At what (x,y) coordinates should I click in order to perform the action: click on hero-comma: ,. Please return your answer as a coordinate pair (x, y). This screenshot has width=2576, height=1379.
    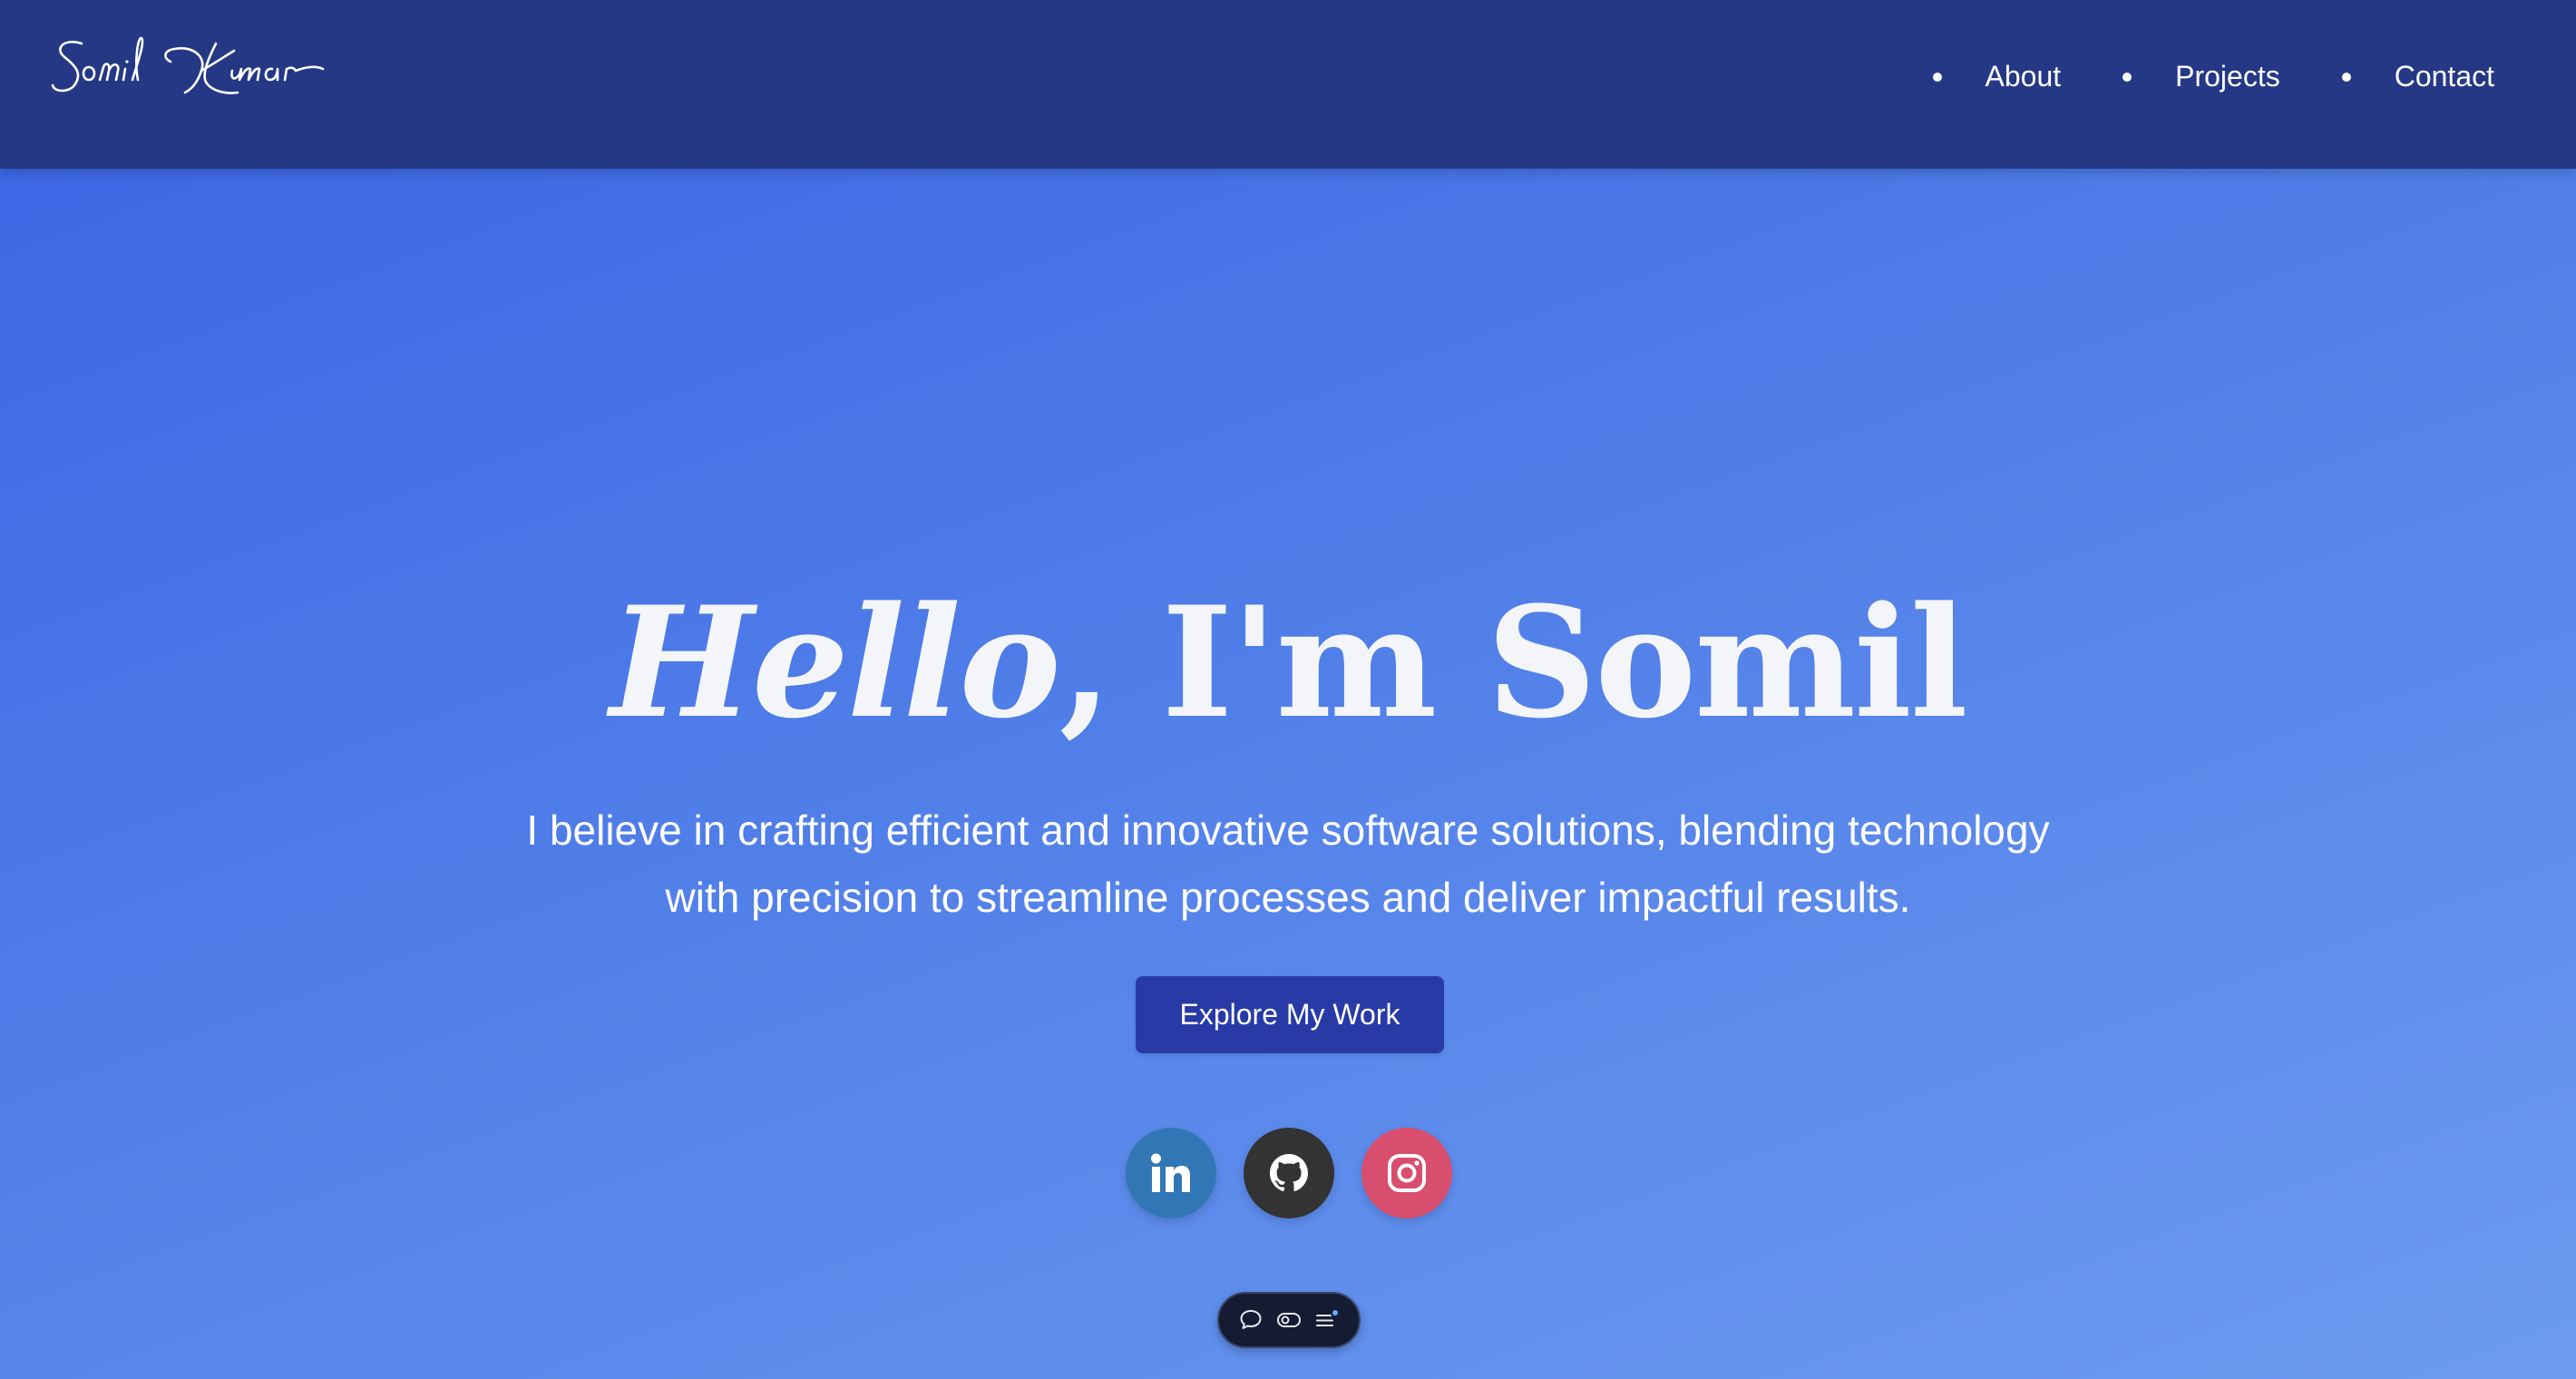
    Looking at the image, I should click on (1085, 662).